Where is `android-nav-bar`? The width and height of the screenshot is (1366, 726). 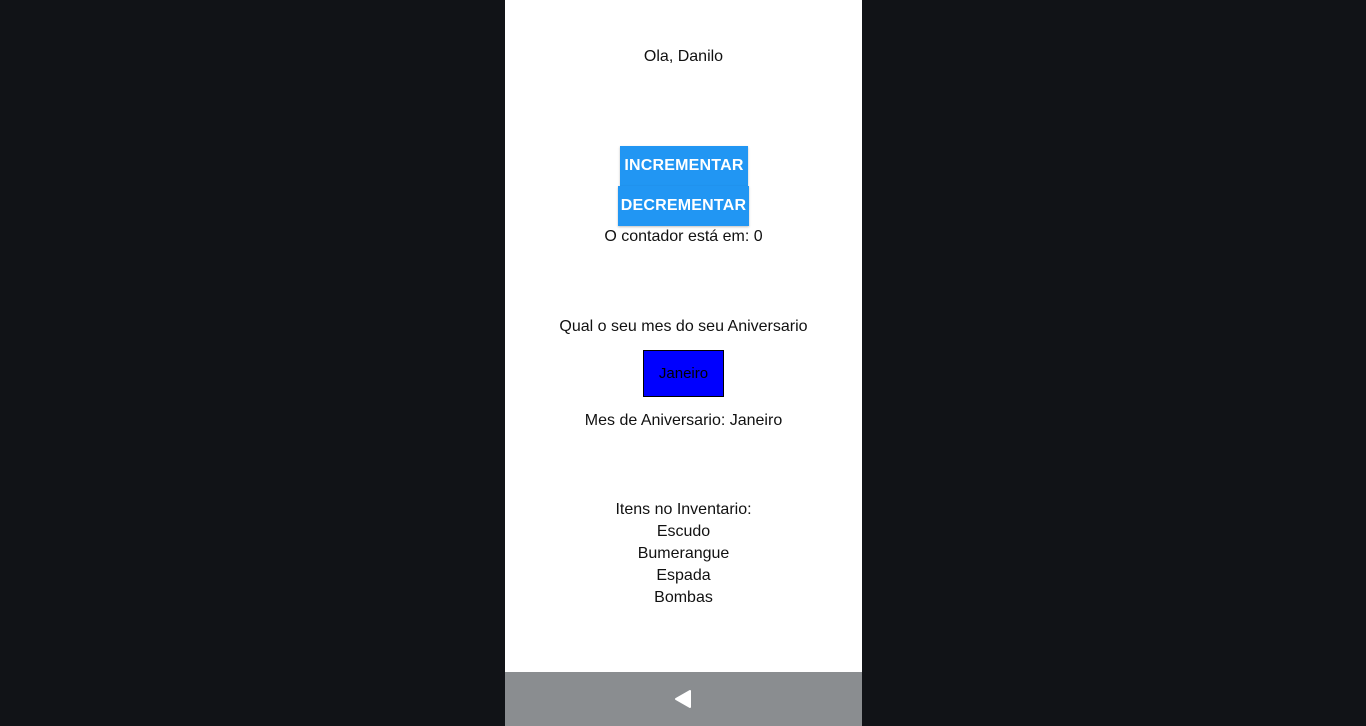 android-nav-bar is located at coordinates (683, 699).